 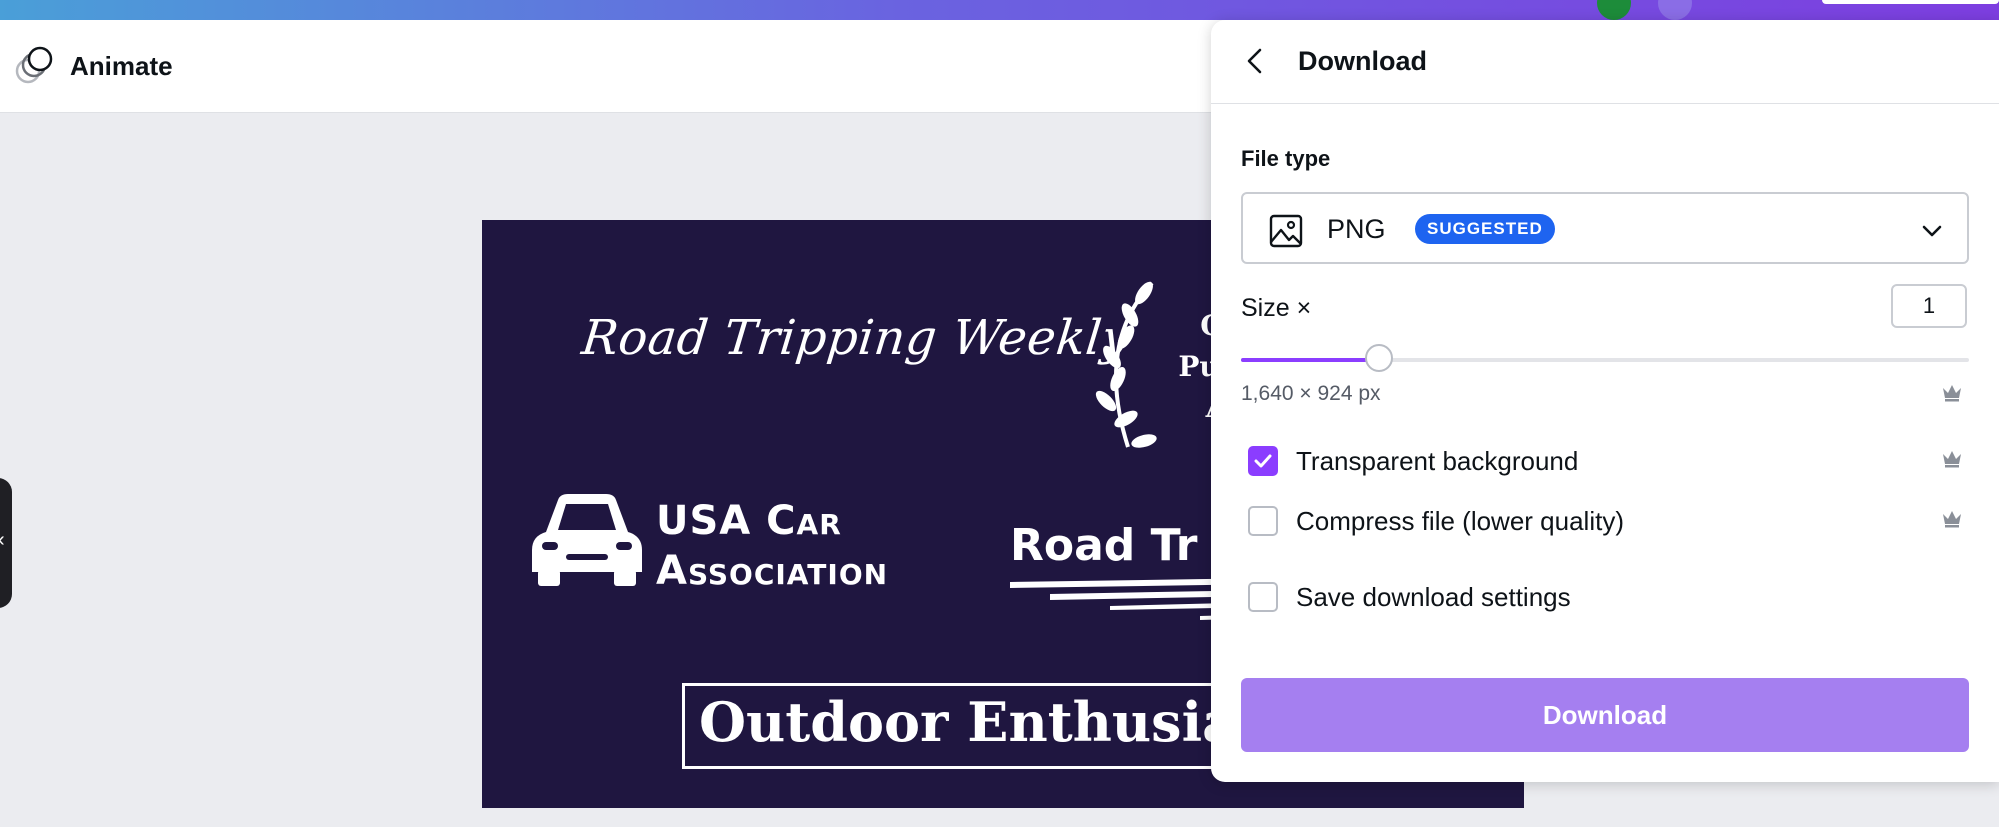 What do you see at coordinates (1932, 231) in the screenshot?
I see `chevron-down-icon` at bounding box center [1932, 231].